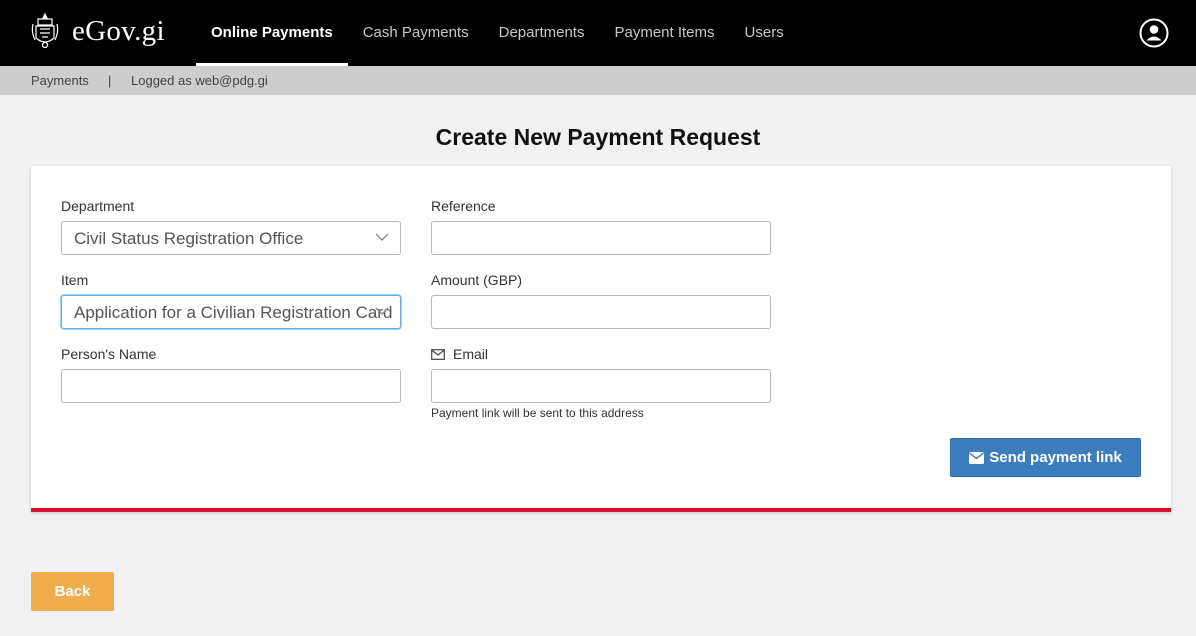 This screenshot has width=1196, height=636. What do you see at coordinates (477, 280) in the screenshot?
I see `amount-label: Amount (GBP)` at bounding box center [477, 280].